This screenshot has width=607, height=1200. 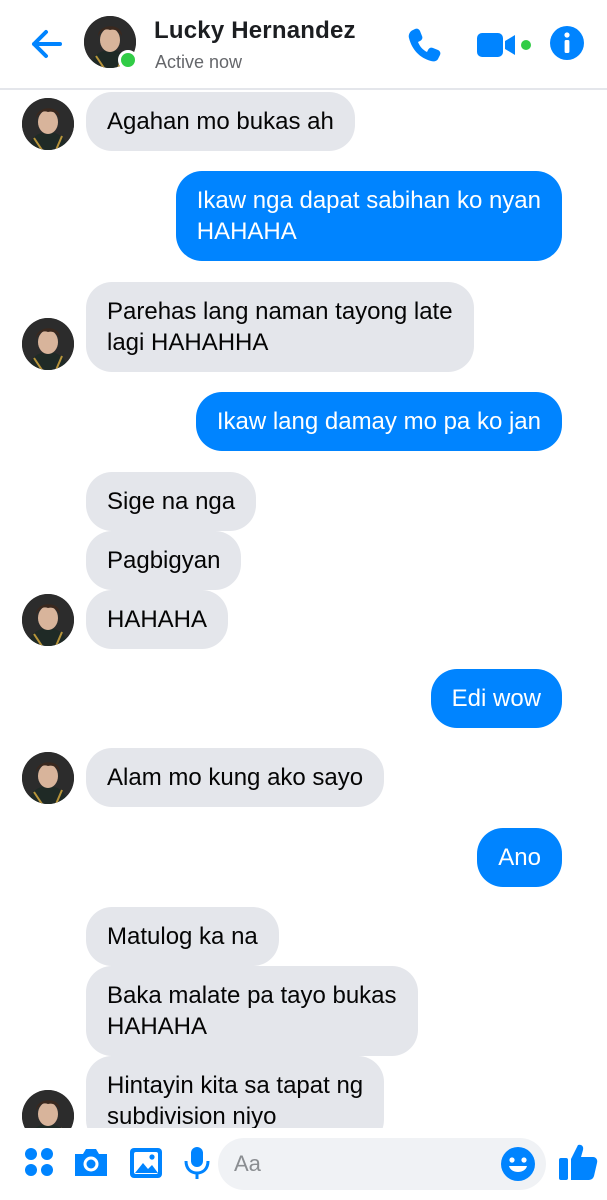 I want to click on outgoing-message: Ikaw nga dapat sabihan ko nyan HAHAHA, so click(x=368, y=216).